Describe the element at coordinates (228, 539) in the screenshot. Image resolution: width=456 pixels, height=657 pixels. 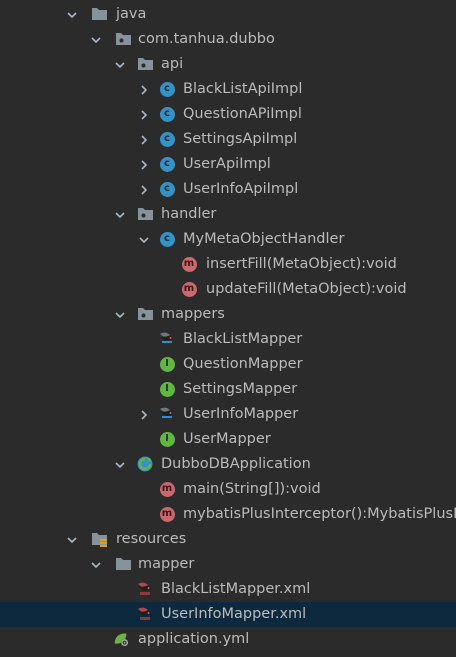
I see `tree-node: resources` at that location.